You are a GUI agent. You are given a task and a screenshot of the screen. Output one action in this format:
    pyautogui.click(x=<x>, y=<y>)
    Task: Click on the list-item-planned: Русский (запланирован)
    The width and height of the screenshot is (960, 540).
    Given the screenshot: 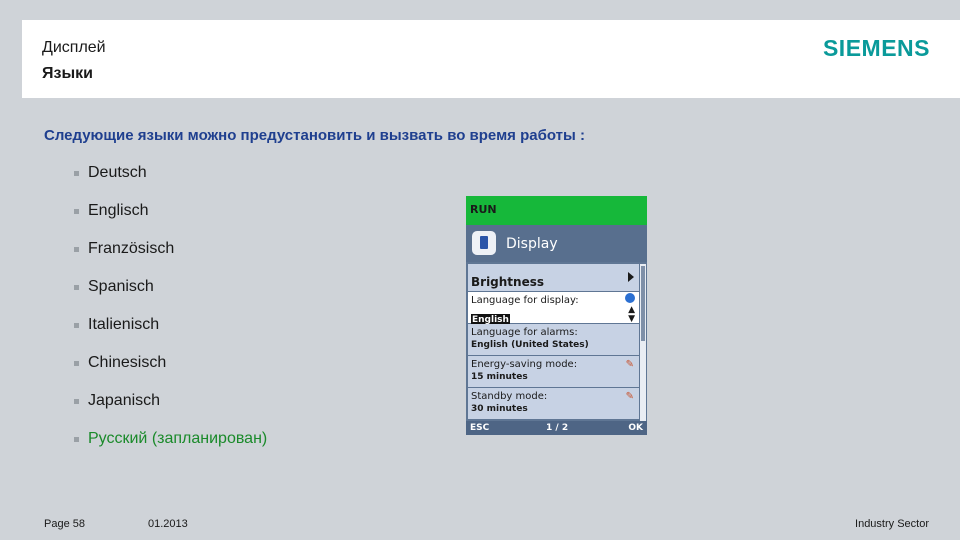 What is the action you would take?
    pyautogui.click(x=170, y=449)
    